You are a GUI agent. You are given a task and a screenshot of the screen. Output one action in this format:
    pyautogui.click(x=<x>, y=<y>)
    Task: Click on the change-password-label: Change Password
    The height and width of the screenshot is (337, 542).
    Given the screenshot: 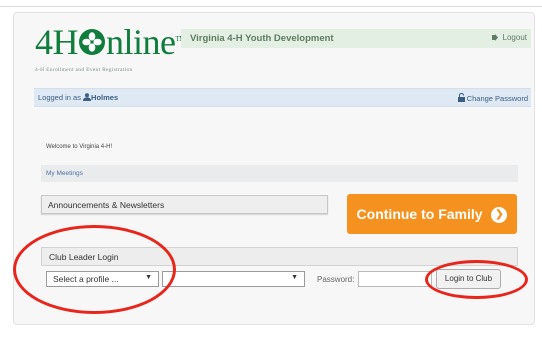 What is the action you would take?
    pyautogui.click(x=497, y=98)
    